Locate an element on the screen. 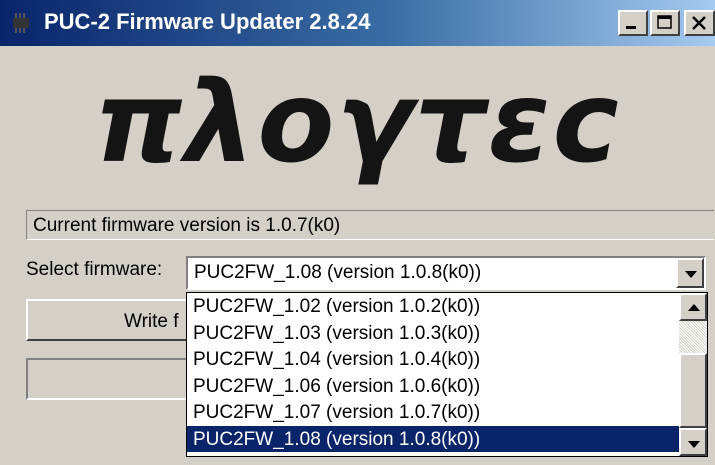 The width and height of the screenshot is (715, 465). option-label: PUC2FW_1.07 (version 1.0.7(k0)) is located at coordinates (337, 412).